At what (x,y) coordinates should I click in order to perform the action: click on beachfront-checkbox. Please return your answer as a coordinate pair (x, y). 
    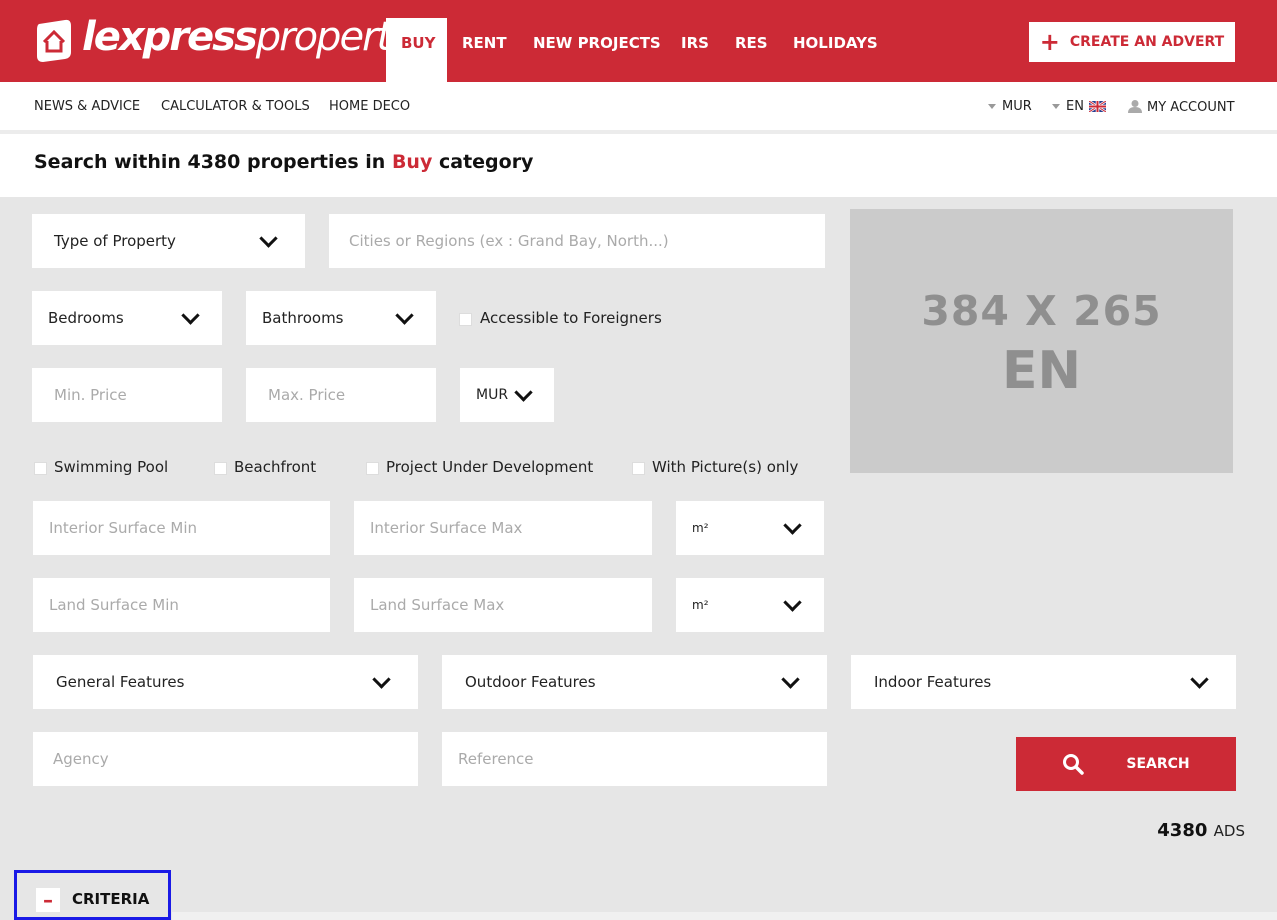
    Looking at the image, I should click on (220, 468).